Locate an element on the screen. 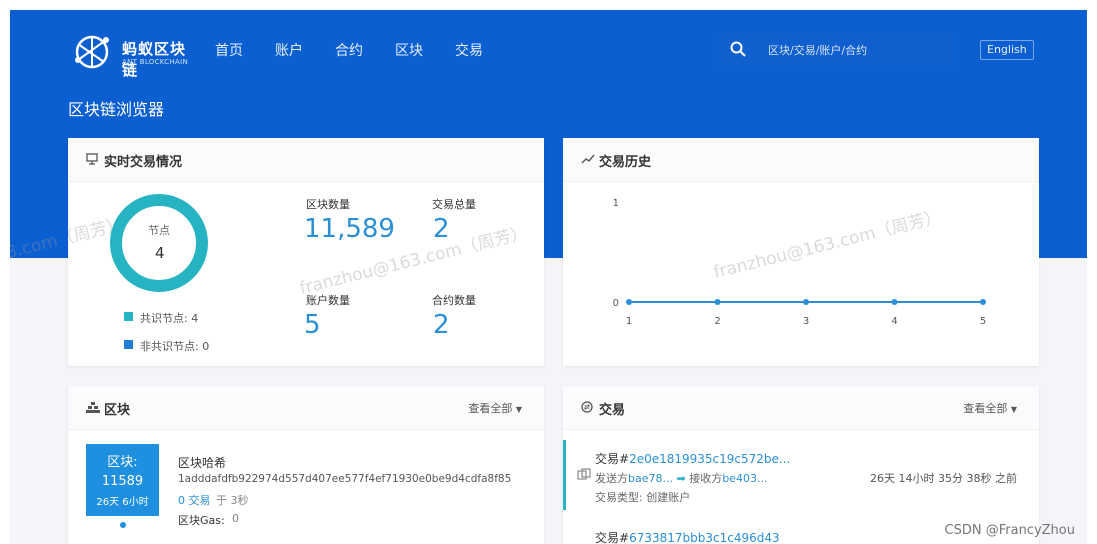 This screenshot has height=544, width=1097. block-badge-number: 11589 is located at coordinates (122, 481).